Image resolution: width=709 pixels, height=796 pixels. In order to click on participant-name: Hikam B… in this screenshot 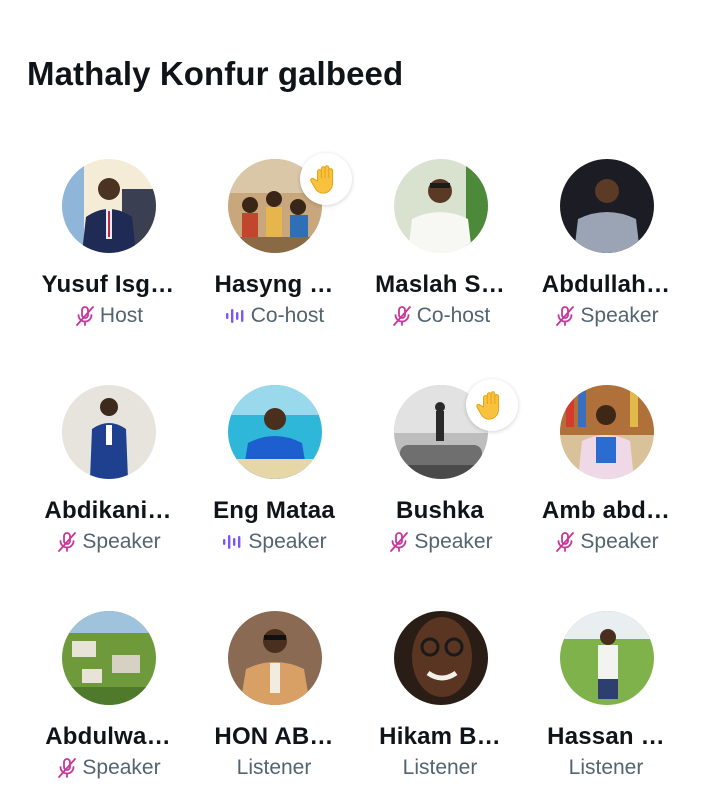, I will do `click(440, 736)`.